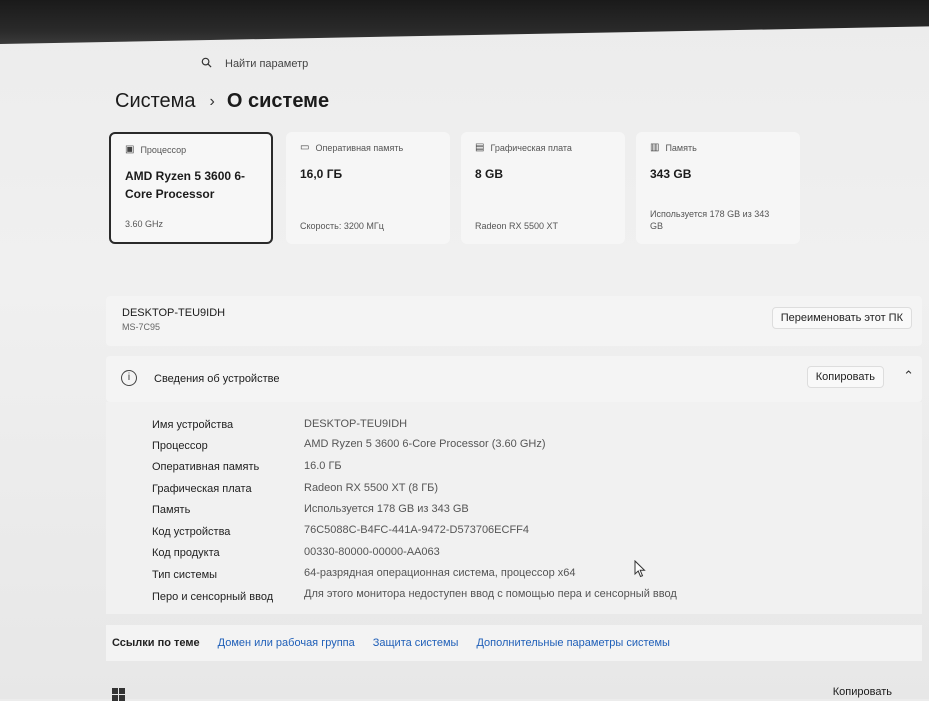 Image resolution: width=929 pixels, height=701 pixels. What do you see at coordinates (129, 378) in the screenshot?
I see `info-icon: i` at bounding box center [129, 378].